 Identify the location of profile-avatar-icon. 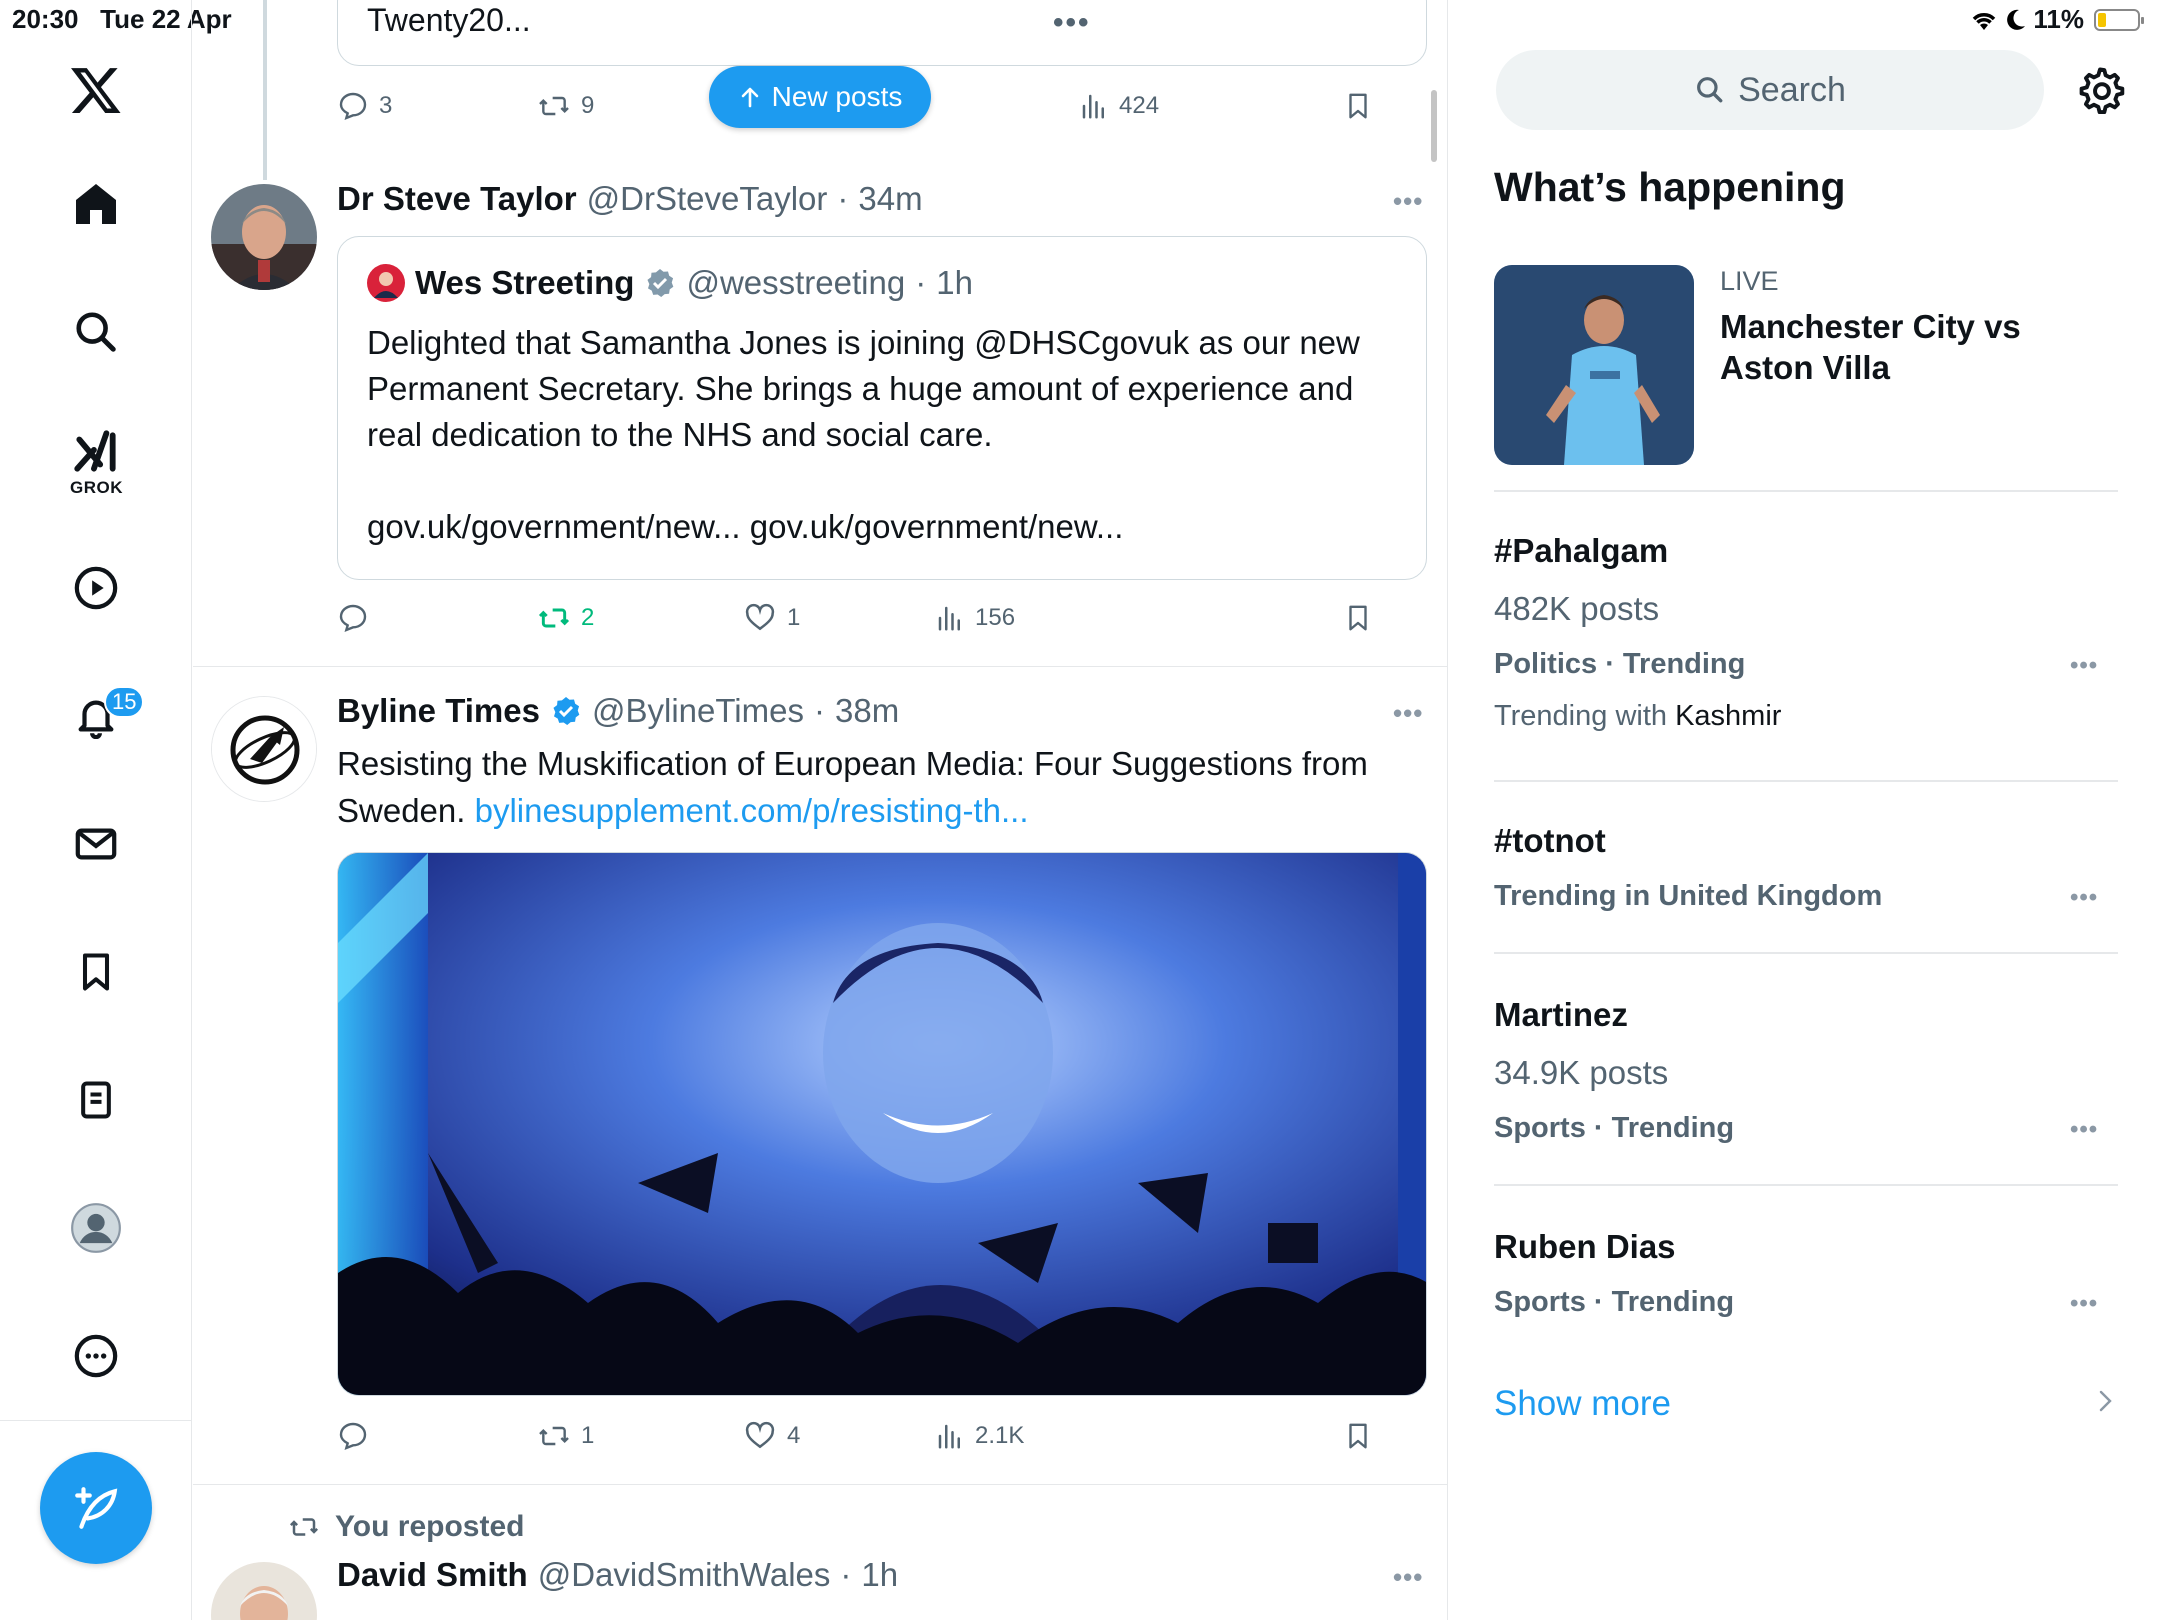
(96, 1228).